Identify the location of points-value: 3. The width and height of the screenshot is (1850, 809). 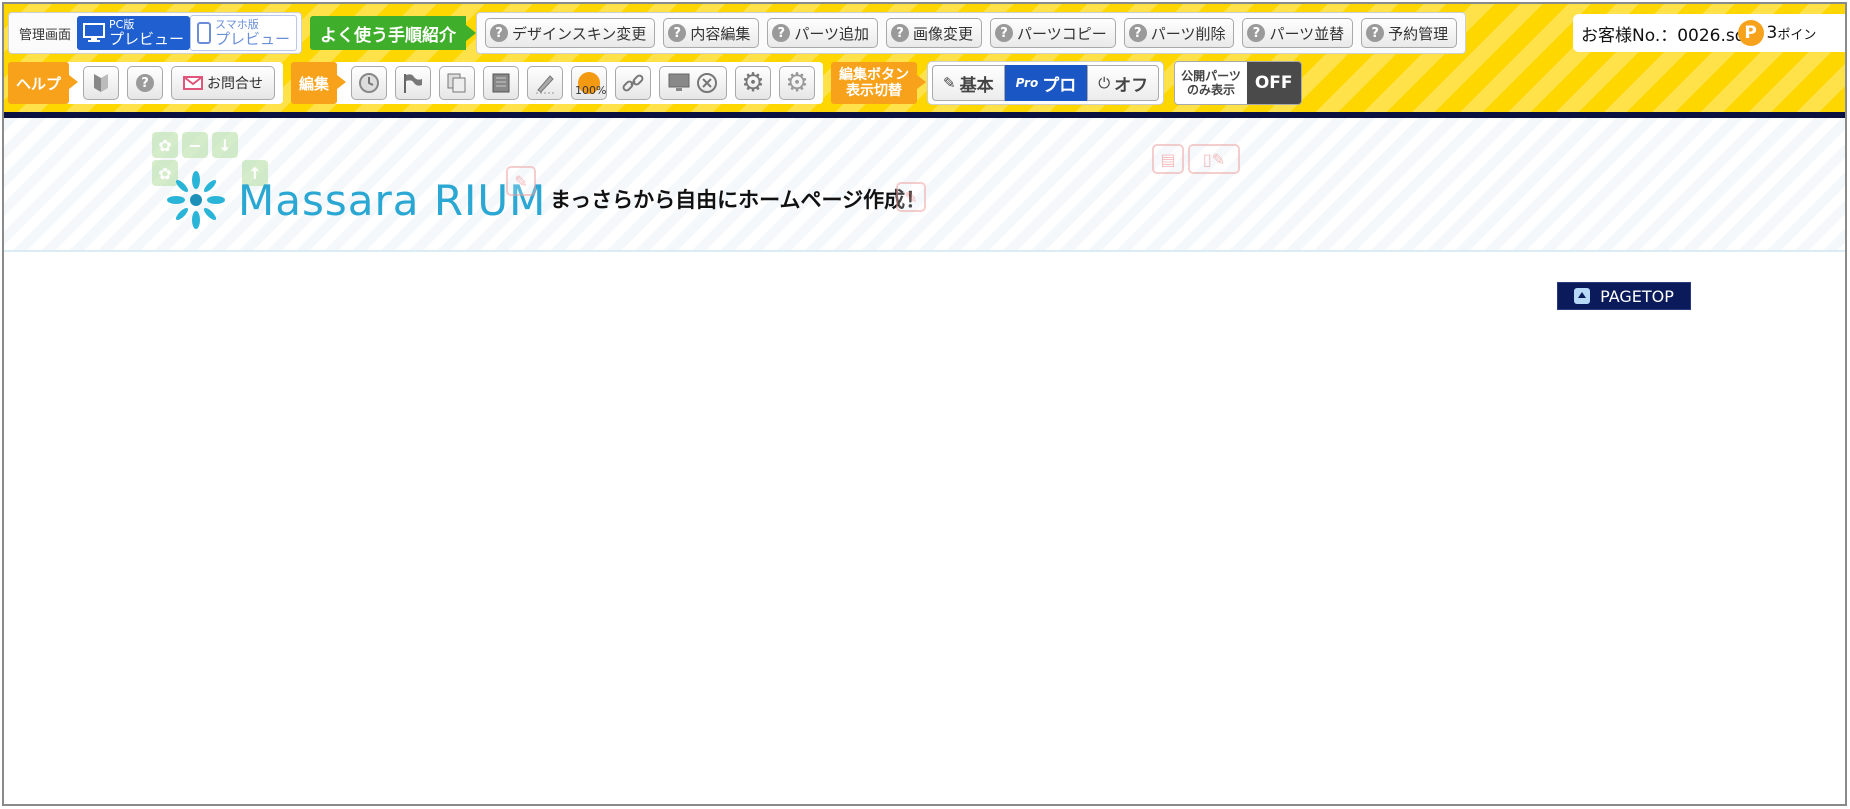
(1772, 33).